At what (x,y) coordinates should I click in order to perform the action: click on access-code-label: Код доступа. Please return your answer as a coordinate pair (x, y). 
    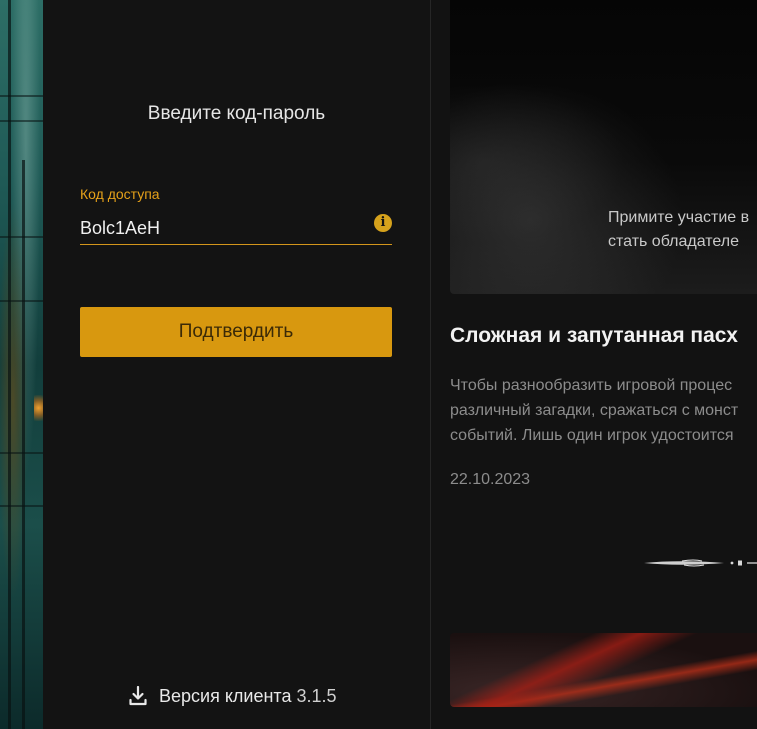
    Looking at the image, I should click on (120, 194).